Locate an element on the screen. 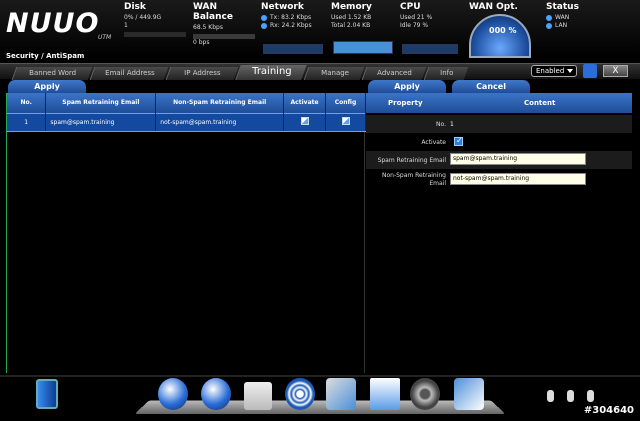  settings-gears-icon is located at coordinates (425, 394).